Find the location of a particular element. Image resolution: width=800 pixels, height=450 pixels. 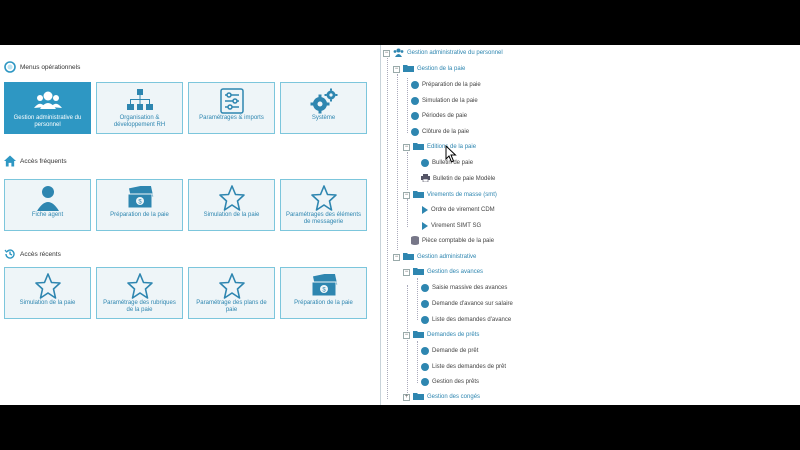

history-icon is located at coordinates (10, 254).